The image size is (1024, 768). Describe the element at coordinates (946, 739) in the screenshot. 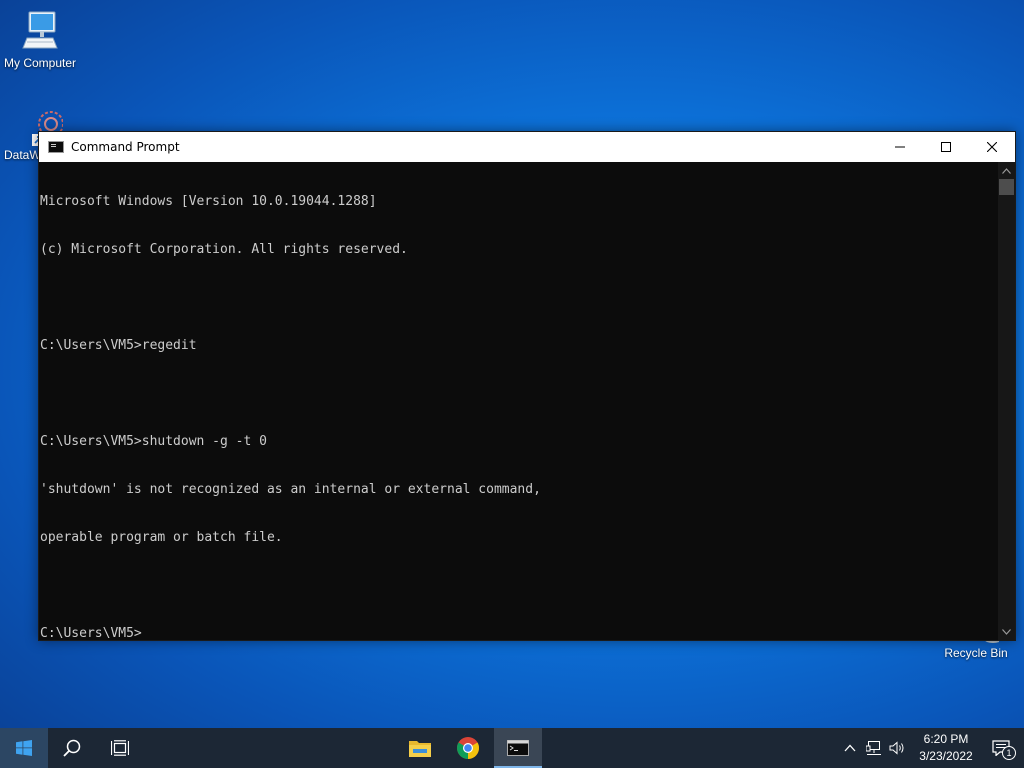

I see `clock-time: 6:20 PM` at that location.